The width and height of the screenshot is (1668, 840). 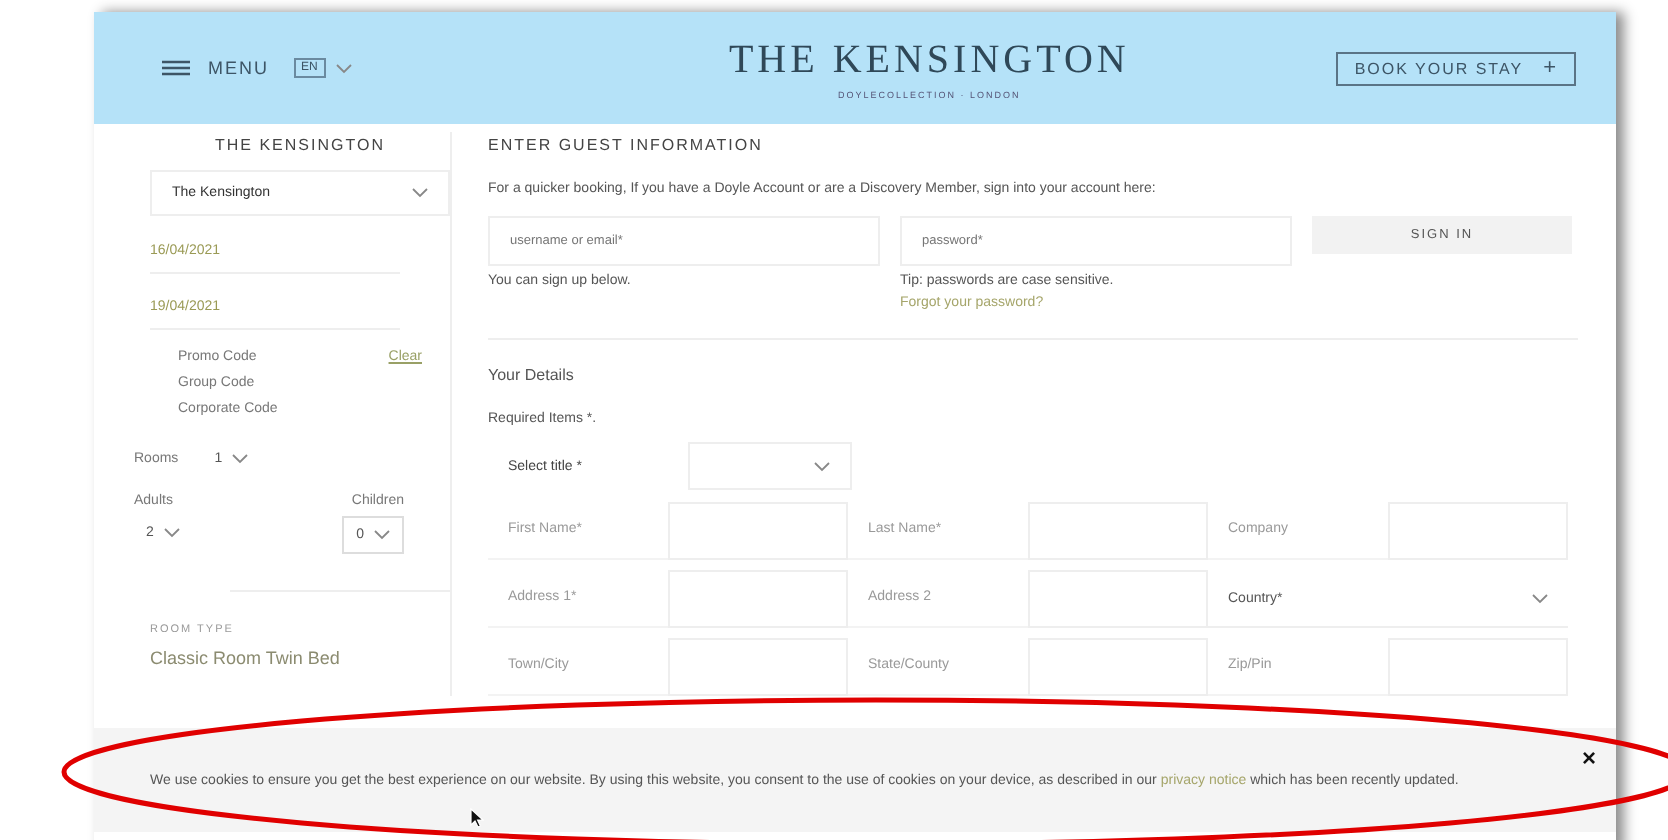 What do you see at coordinates (929, 60) in the screenshot?
I see `hotel-logo: THE KENSINGTON` at bounding box center [929, 60].